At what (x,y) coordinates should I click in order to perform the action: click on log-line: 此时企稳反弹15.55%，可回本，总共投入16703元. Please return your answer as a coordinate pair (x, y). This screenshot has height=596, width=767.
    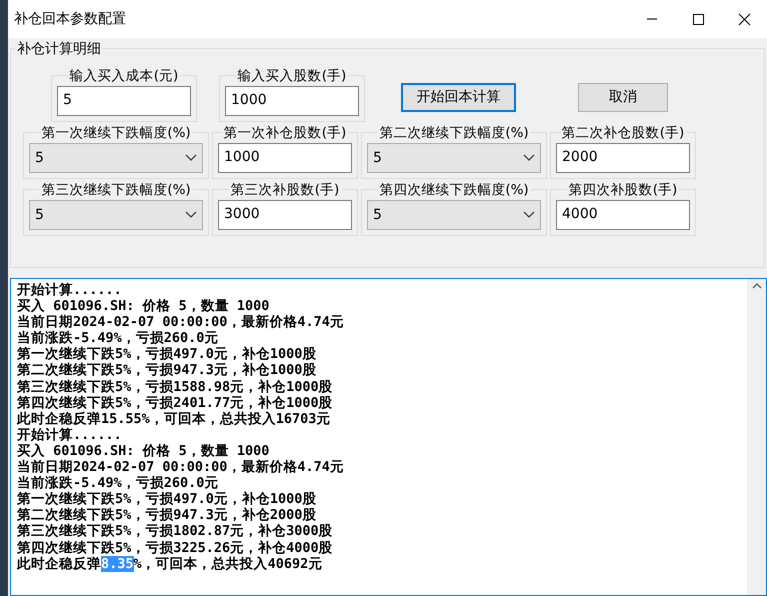
    Looking at the image, I should click on (174, 418).